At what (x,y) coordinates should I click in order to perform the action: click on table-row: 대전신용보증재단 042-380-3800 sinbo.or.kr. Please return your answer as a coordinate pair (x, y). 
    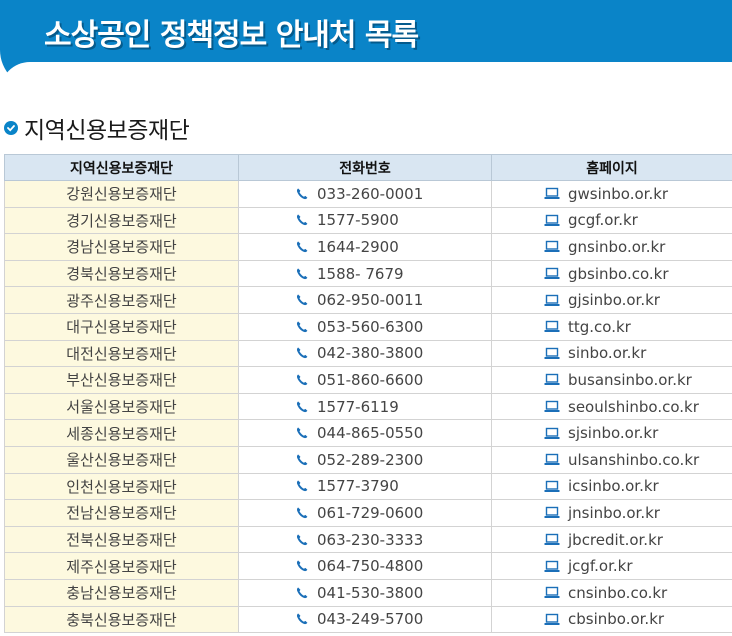
    Looking at the image, I should click on (368, 353).